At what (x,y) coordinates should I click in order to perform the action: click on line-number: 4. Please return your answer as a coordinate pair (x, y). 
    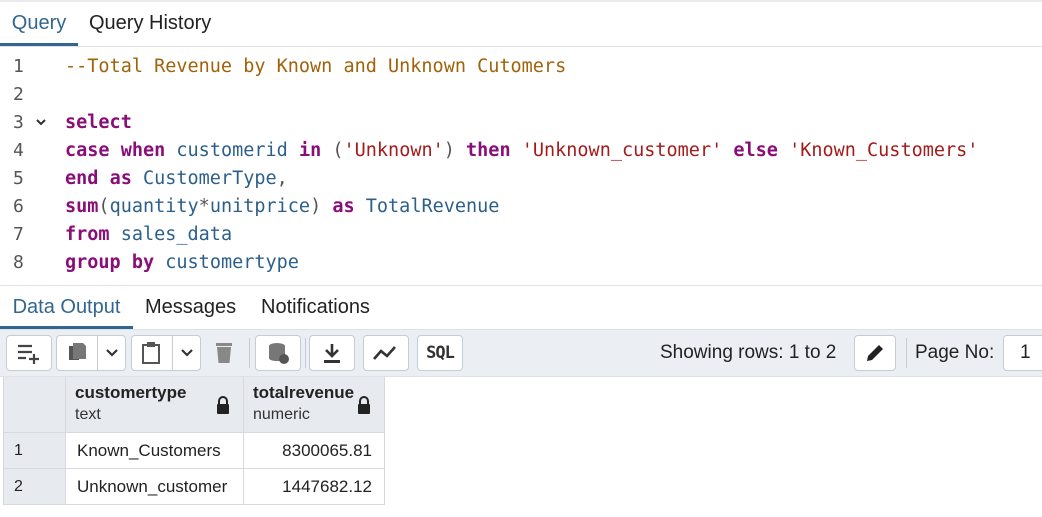
    Looking at the image, I should click on (18, 150).